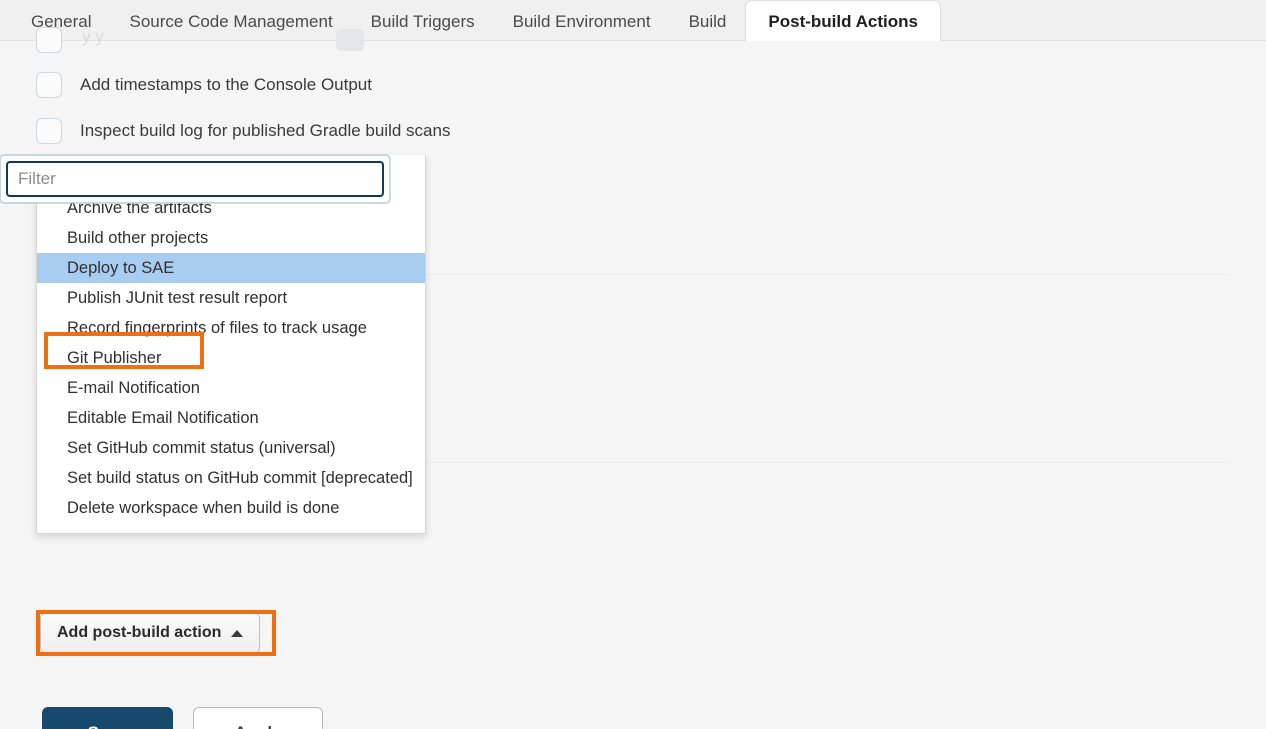  I want to click on tab-build-environment: Build Environment, so click(582, 20).